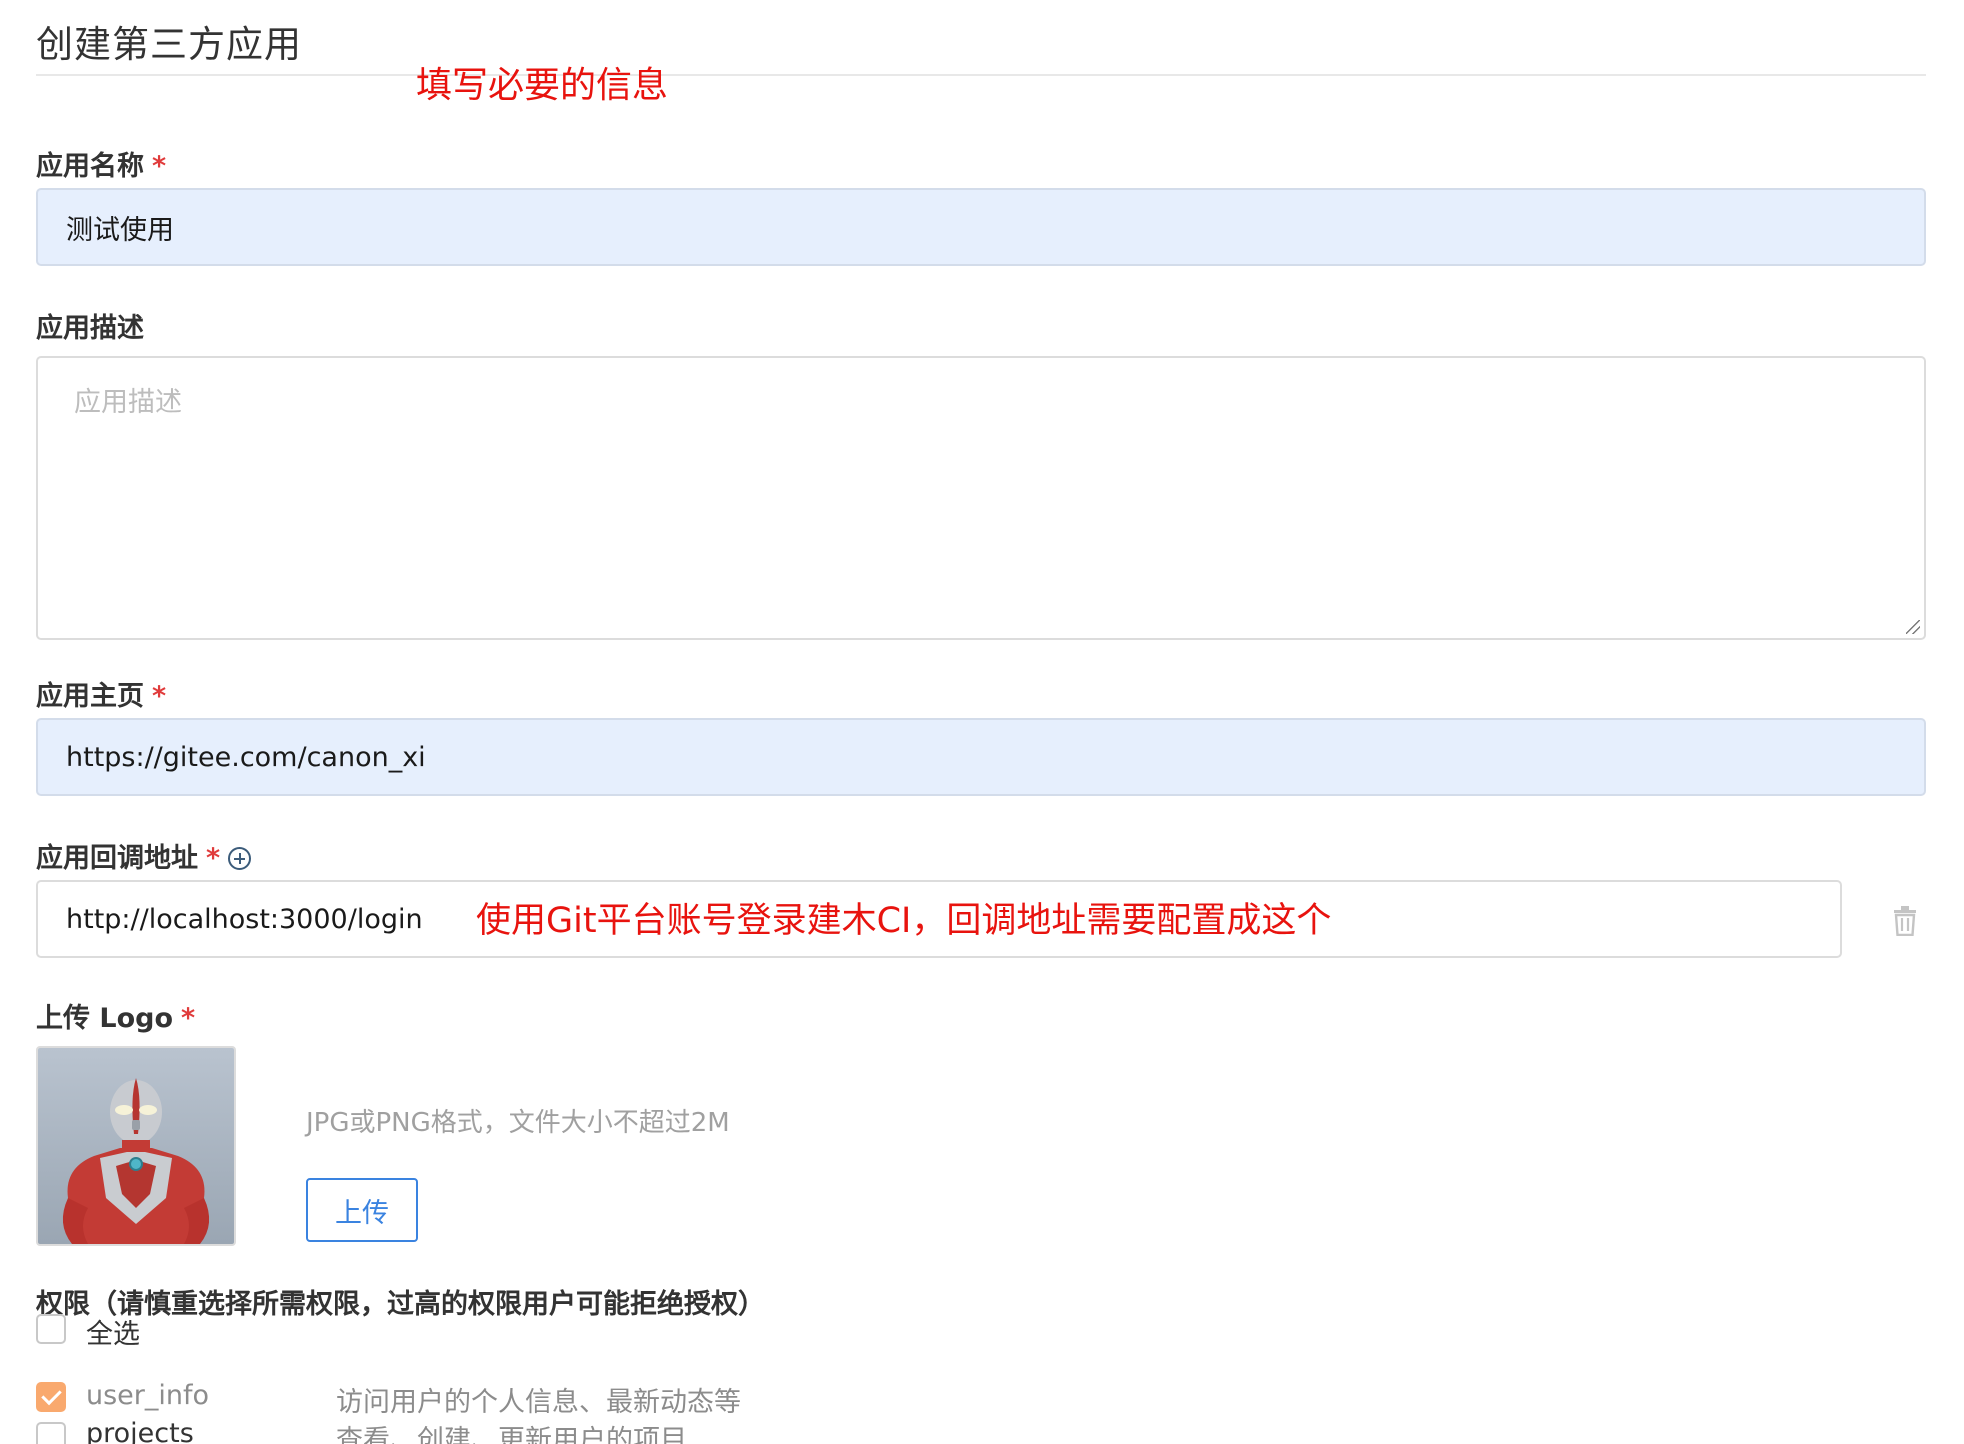 The width and height of the screenshot is (1964, 1444). What do you see at coordinates (904, 921) in the screenshot?
I see `annotation-callback: 使用Git平台账号登录建木CI，回调地址需要配置成这个` at bounding box center [904, 921].